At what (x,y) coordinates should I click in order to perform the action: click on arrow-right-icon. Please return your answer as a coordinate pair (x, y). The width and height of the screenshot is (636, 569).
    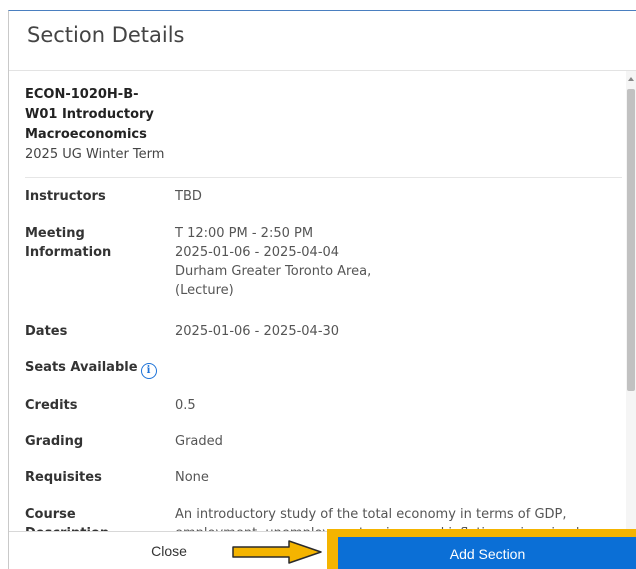
    Looking at the image, I should click on (277, 552).